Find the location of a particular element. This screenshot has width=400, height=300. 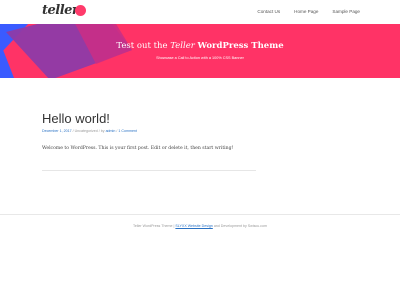

post-date: December 1, 2017 is located at coordinates (57, 131).